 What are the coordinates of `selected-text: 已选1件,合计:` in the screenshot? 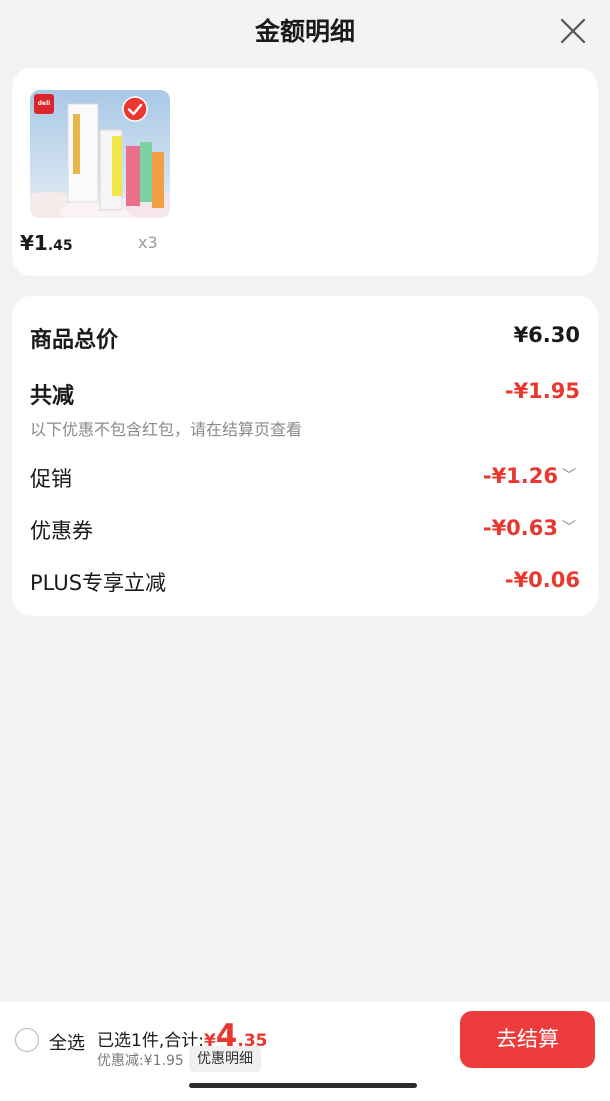 It's located at (150, 1041).